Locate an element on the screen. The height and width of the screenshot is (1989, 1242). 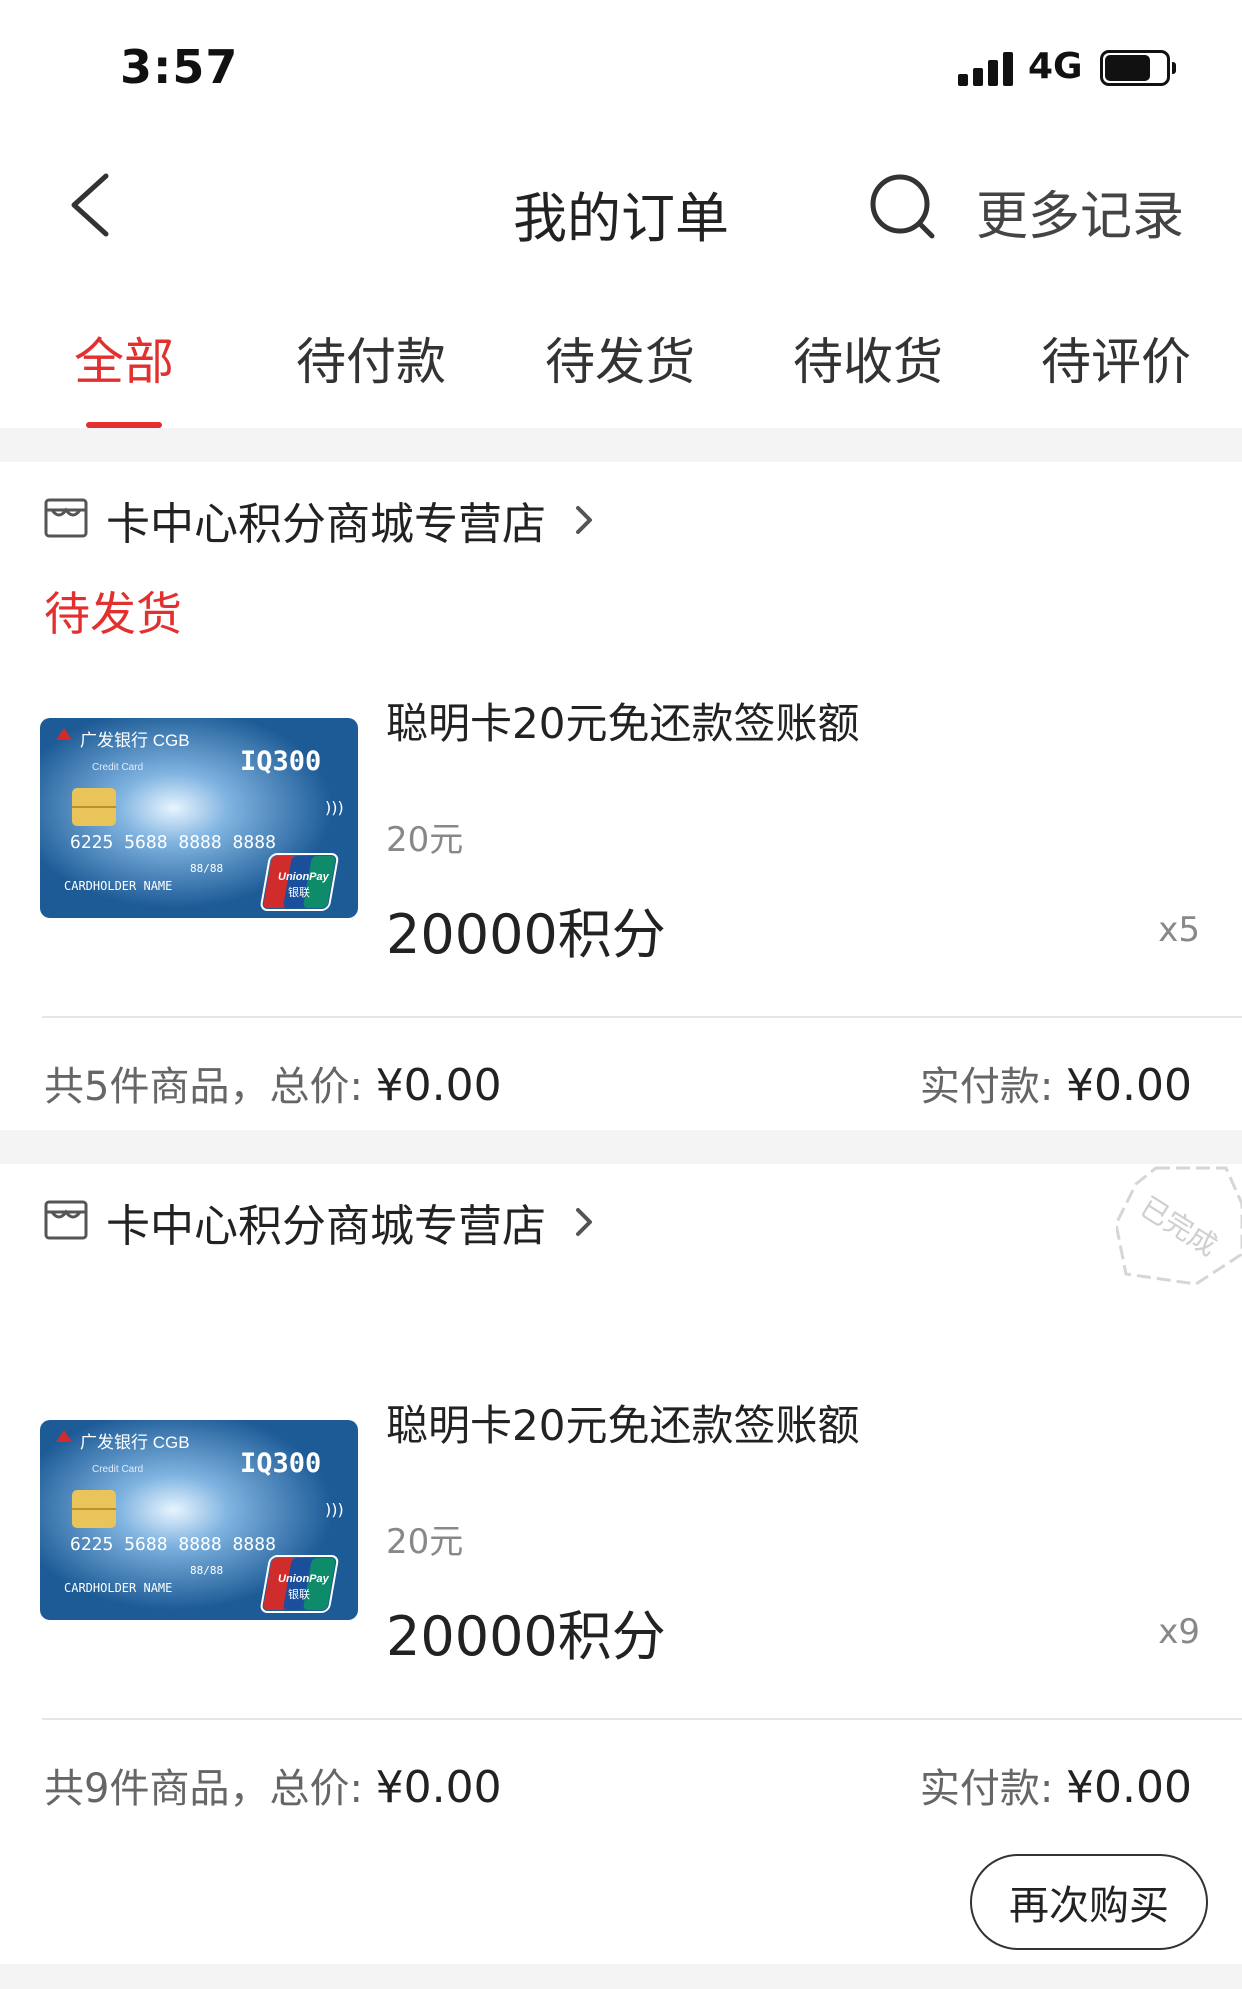
more-records-link: 更多记录 is located at coordinates (1080, 211).